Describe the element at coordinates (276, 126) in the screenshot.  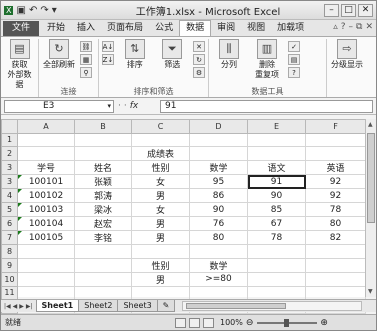
I see `column-header: E` at that location.